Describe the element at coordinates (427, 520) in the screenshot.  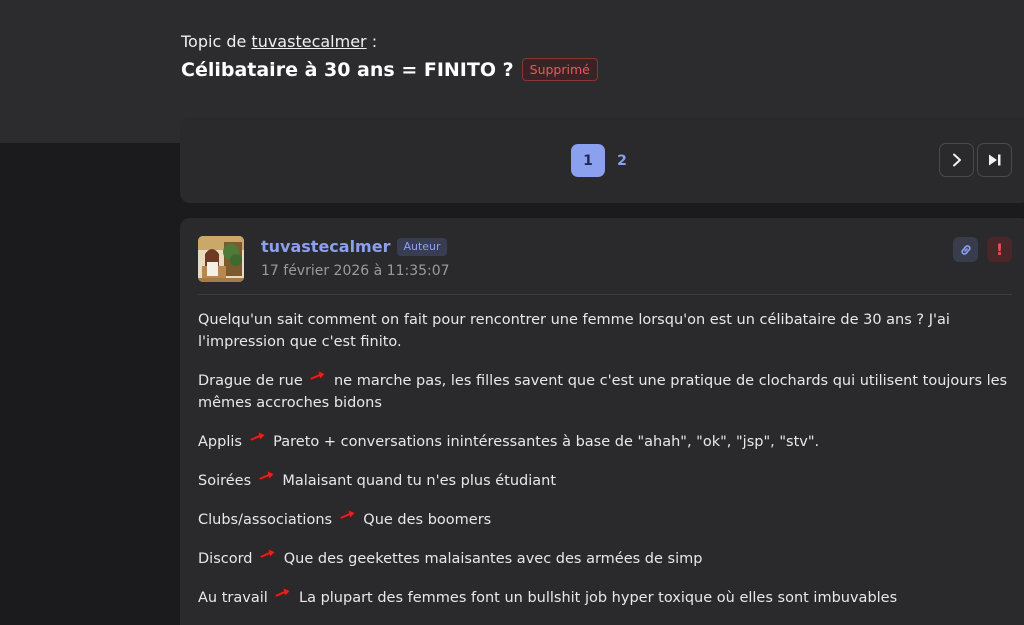
I see `paragraph-text: Que des boomers` at that location.